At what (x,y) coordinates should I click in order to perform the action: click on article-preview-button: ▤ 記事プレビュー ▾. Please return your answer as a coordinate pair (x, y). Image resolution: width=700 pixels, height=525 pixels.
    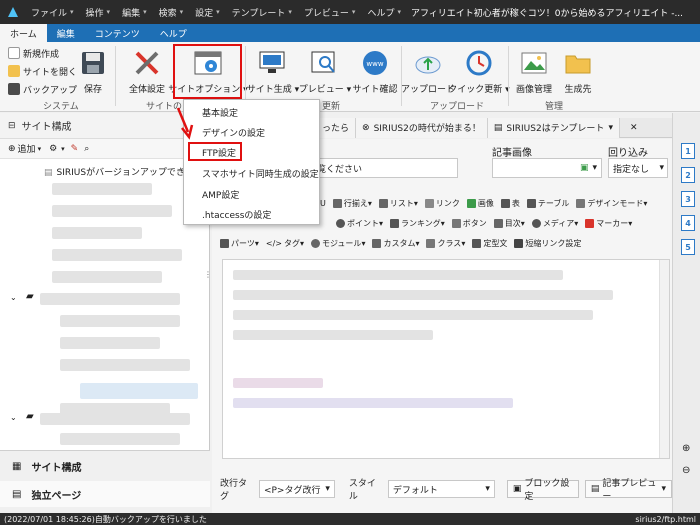
    Looking at the image, I should click on (628, 490).